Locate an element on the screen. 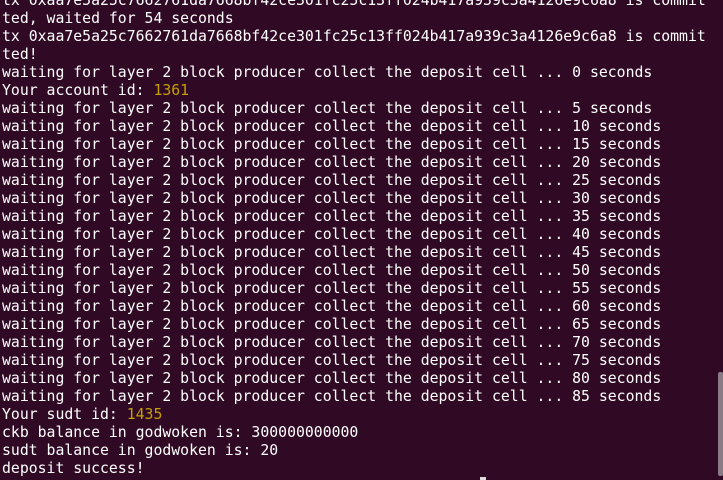 This screenshot has height=480, width=723. scrollbar-thumb is located at coordinates (720, 424).